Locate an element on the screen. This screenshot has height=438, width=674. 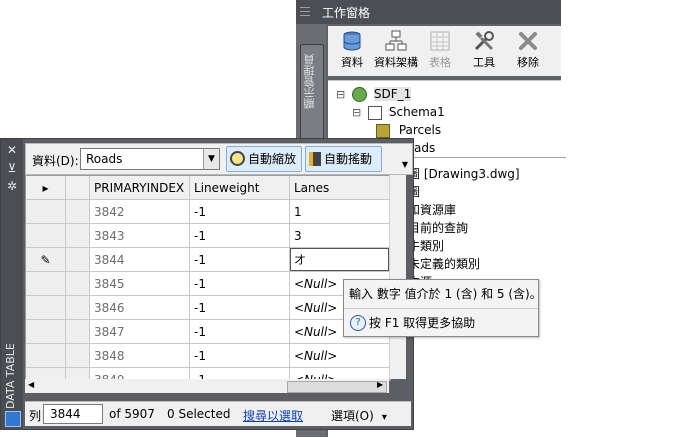
table-row: 3842 -1 1 is located at coordinates (208, 212).